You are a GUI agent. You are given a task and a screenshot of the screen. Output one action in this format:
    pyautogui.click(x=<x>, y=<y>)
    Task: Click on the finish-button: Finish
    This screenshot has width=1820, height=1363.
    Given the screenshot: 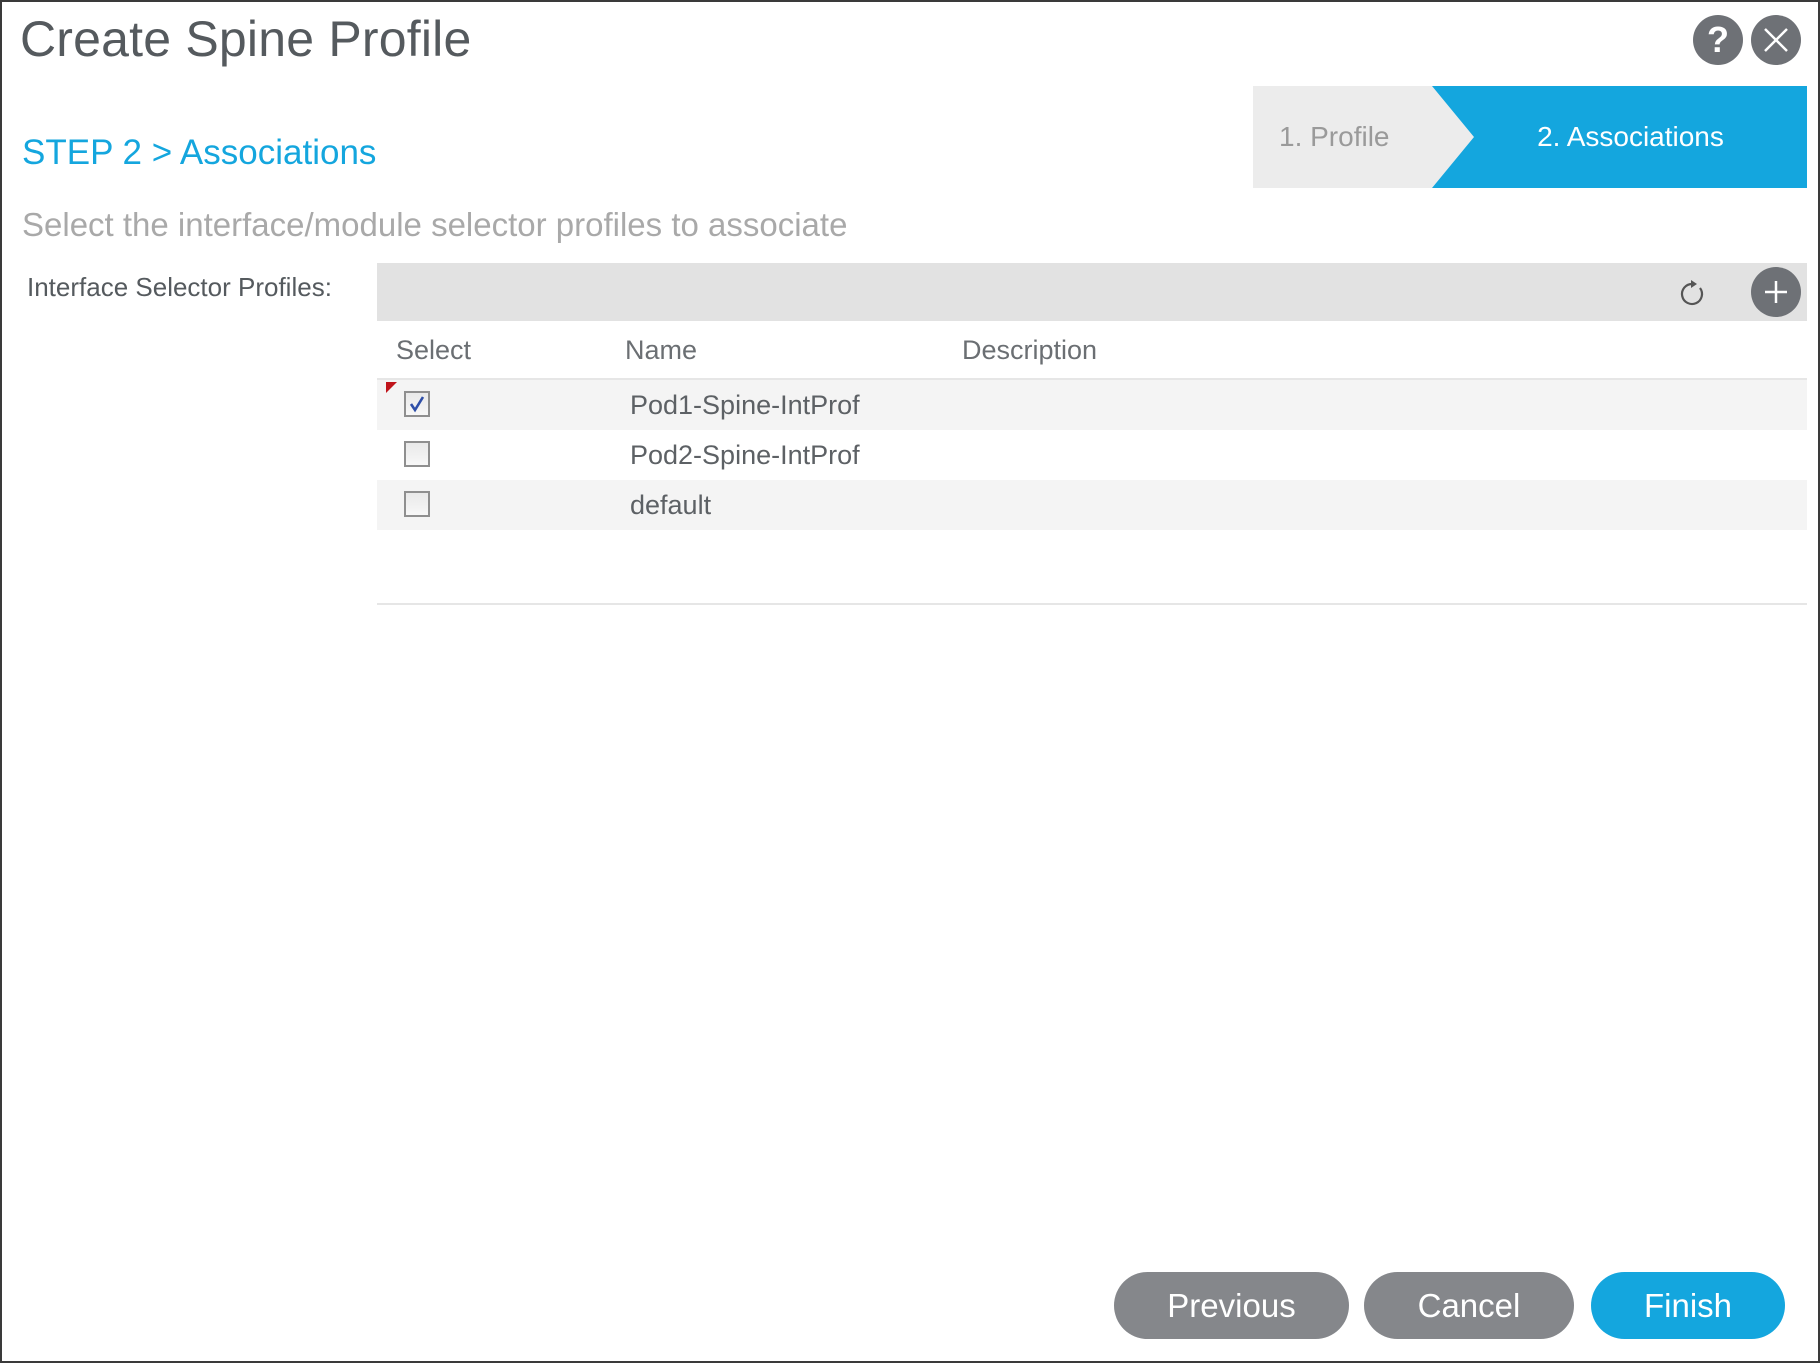 What is the action you would take?
    pyautogui.click(x=1688, y=1305)
    